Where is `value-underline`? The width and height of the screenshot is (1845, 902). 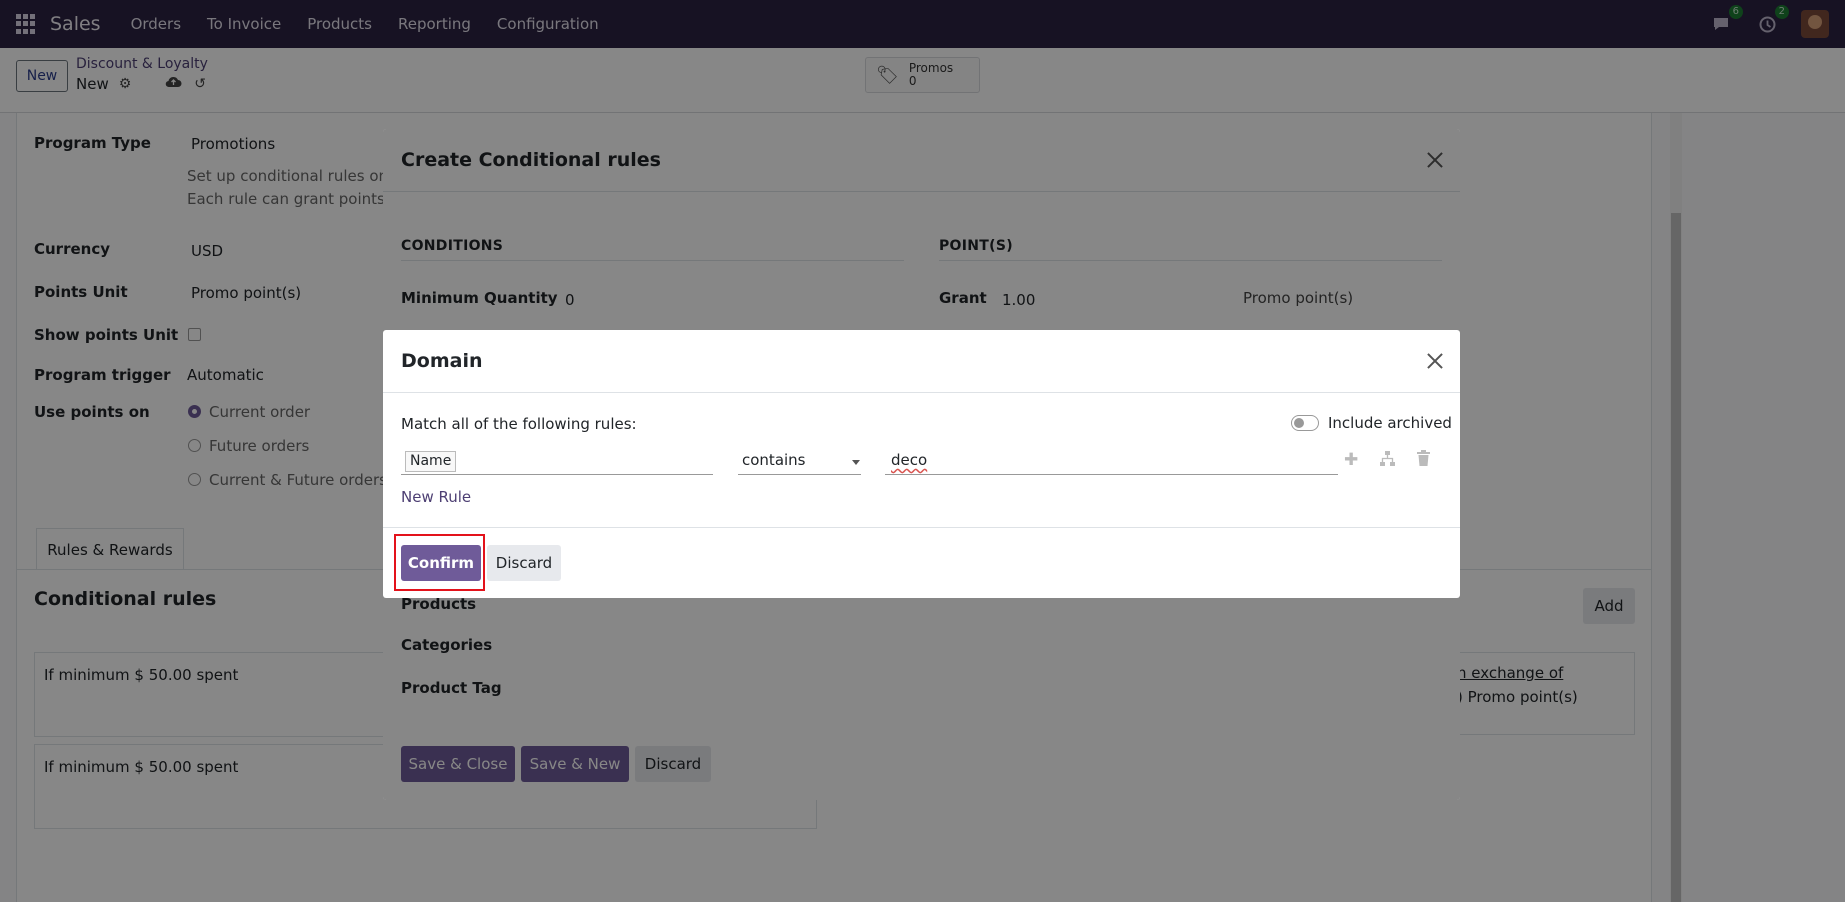
value-underline is located at coordinates (1111, 474).